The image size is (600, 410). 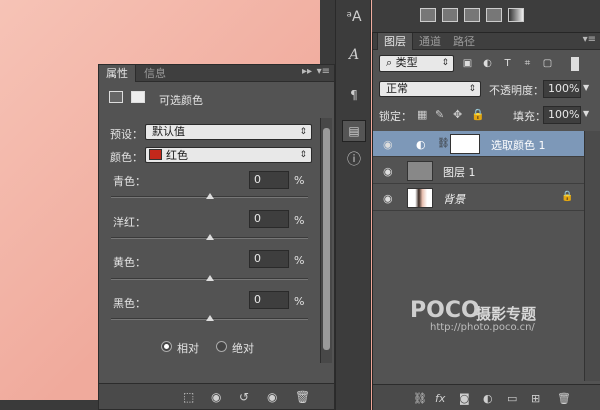 I want to click on preset-label: 预设：, so click(x=126, y=134).